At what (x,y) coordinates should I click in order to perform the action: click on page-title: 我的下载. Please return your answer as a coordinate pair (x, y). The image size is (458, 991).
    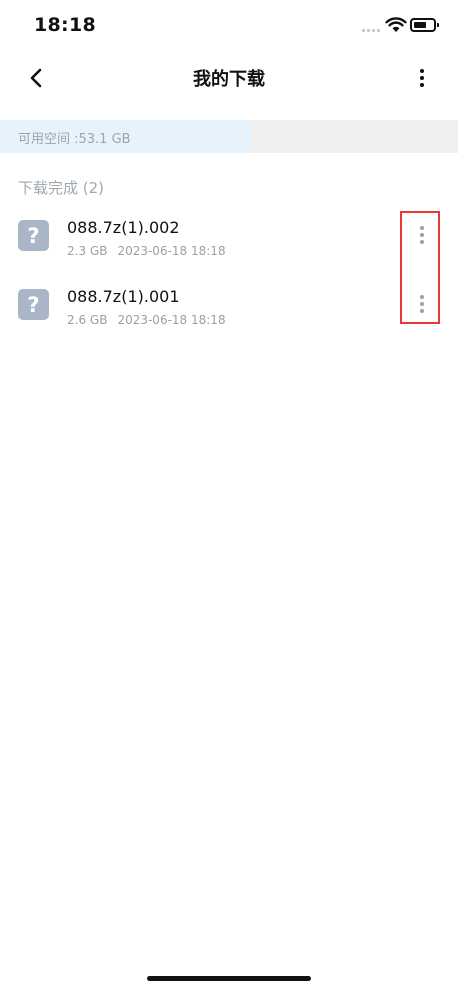
    Looking at the image, I should click on (229, 79).